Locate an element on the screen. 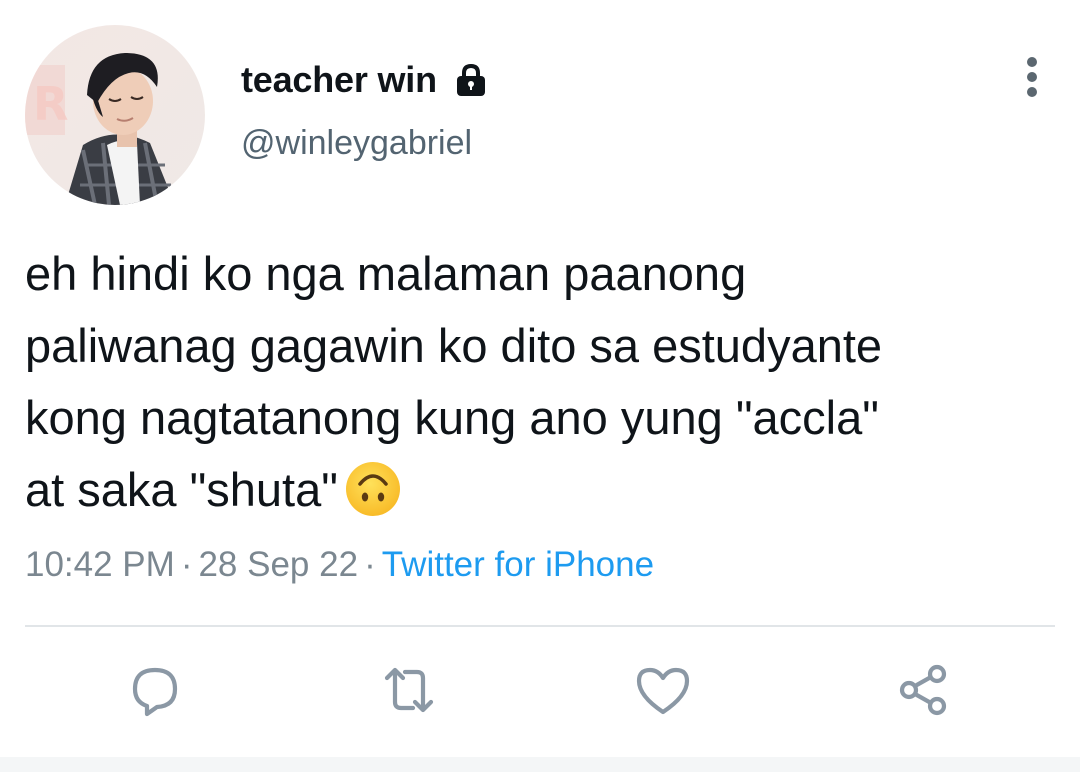 The width and height of the screenshot is (1080, 772). reply-button is located at coordinates (155, 690).